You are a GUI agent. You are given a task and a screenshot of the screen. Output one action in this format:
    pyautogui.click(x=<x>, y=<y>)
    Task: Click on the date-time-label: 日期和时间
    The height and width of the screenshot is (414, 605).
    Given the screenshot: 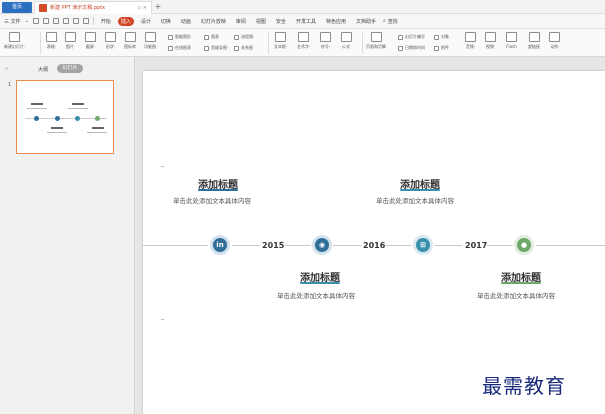 What is the action you would take?
    pyautogui.click(x=415, y=47)
    